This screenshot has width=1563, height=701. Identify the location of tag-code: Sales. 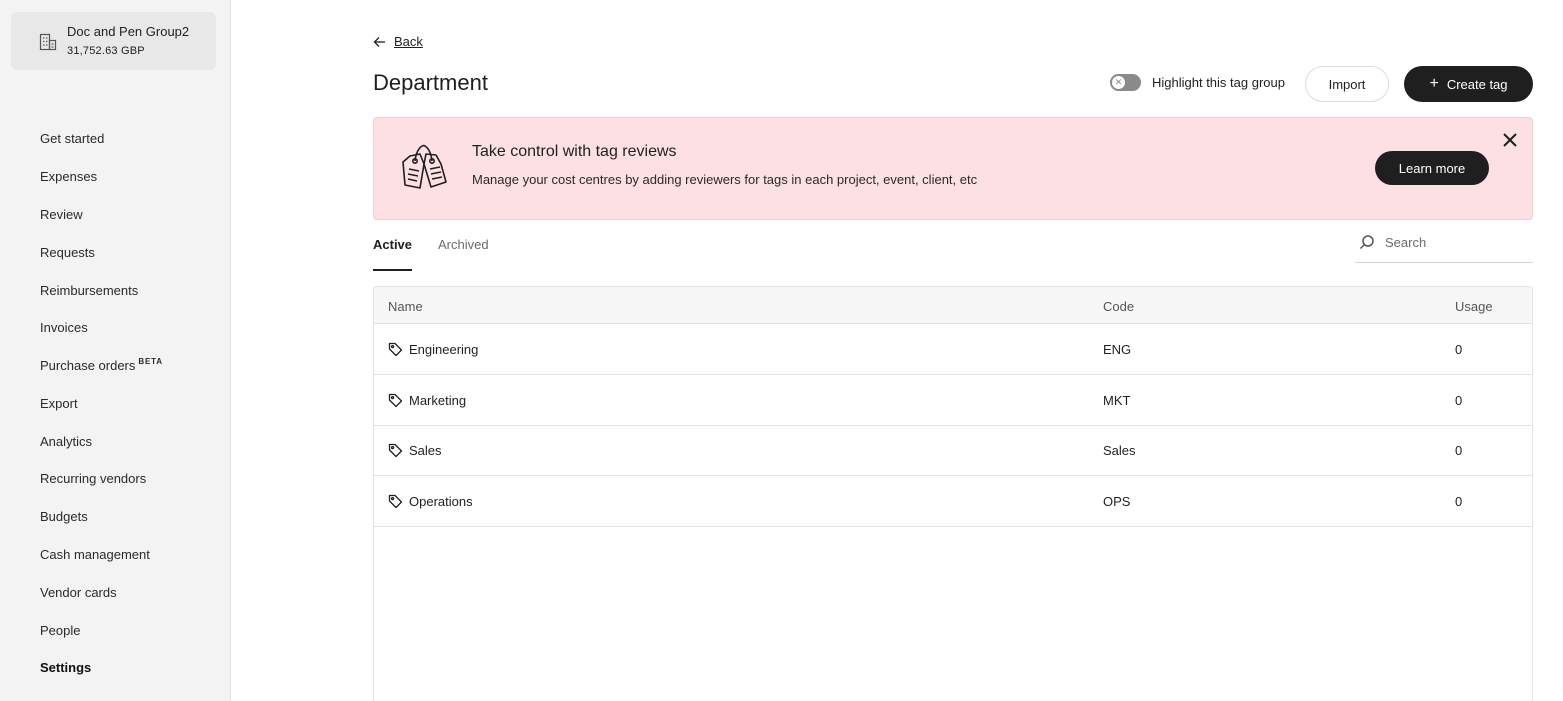
(1119, 450).